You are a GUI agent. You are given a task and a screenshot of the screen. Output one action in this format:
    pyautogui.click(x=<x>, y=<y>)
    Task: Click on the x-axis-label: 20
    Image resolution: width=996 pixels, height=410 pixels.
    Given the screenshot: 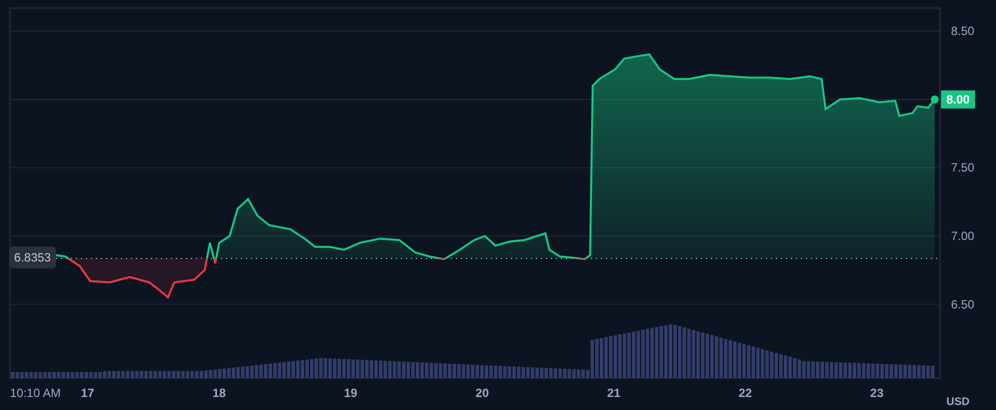 What is the action you would take?
    pyautogui.click(x=482, y=393)
    